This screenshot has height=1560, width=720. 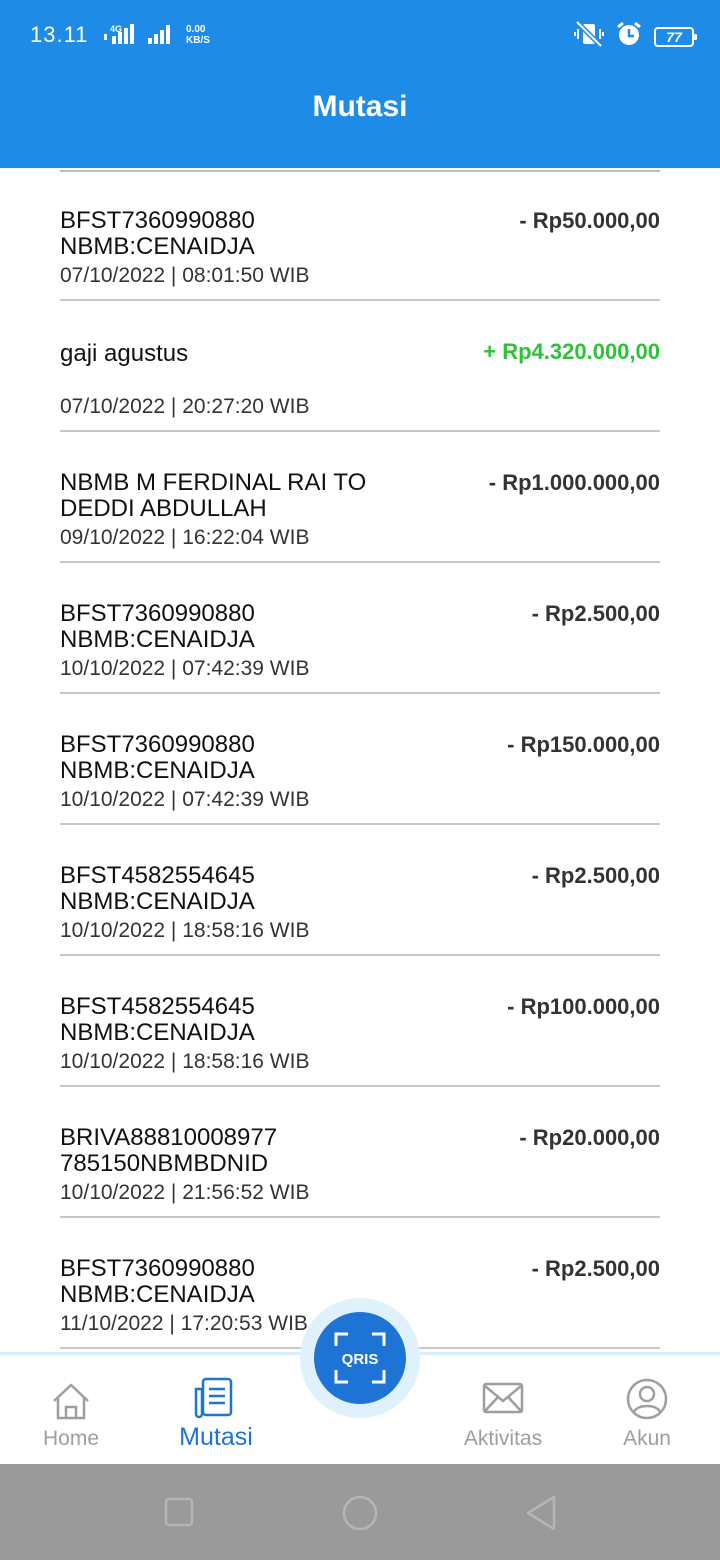 What do you see at coordinates (503, 1400) in the screenshot?
I see `mail-icon` at bounding box center [503, 1400].